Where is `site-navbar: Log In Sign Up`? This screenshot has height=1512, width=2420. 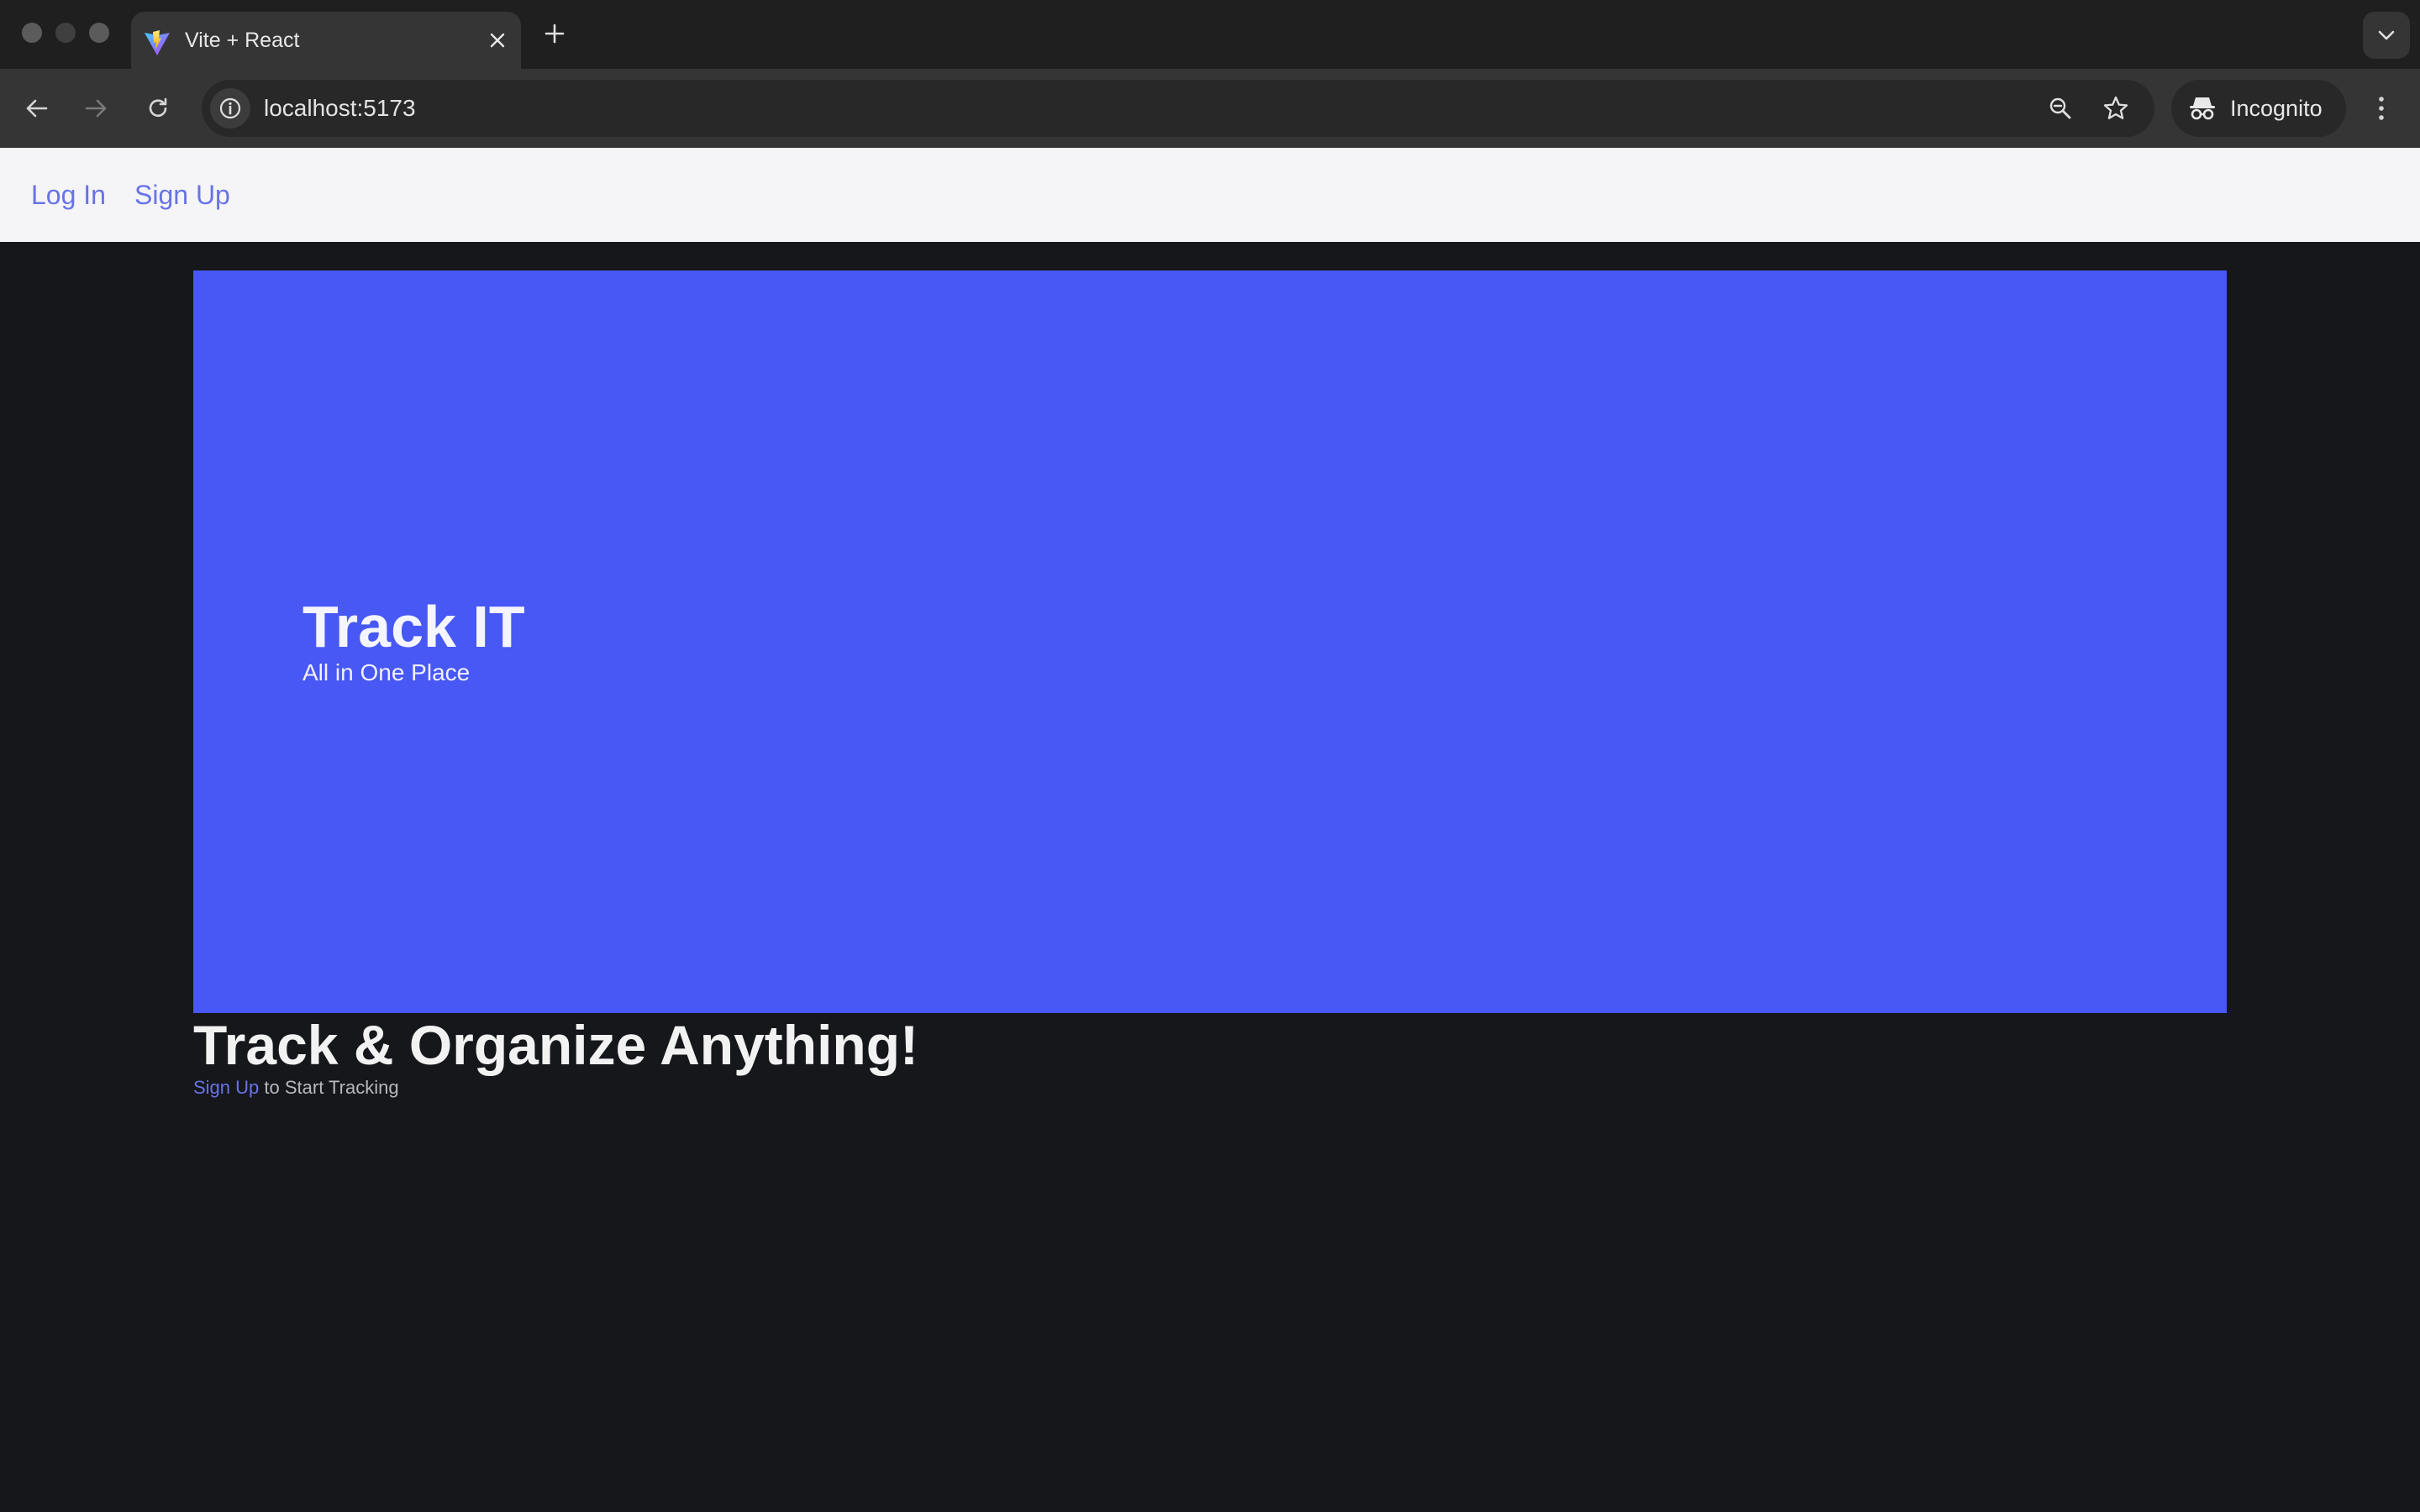
site-navbar: Log In Sign Up is located at coordinates (1210, 195).